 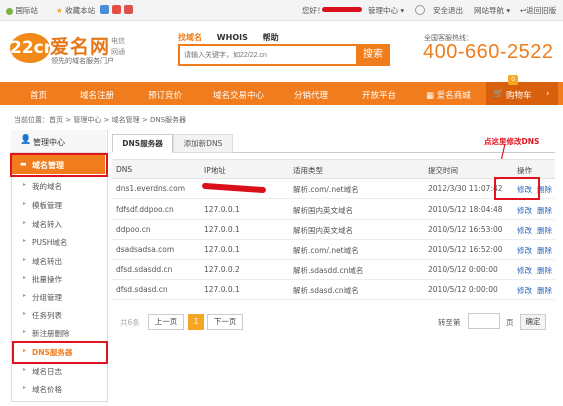 I want to click on cart-label: 购物车, so click(x=519, y=96).